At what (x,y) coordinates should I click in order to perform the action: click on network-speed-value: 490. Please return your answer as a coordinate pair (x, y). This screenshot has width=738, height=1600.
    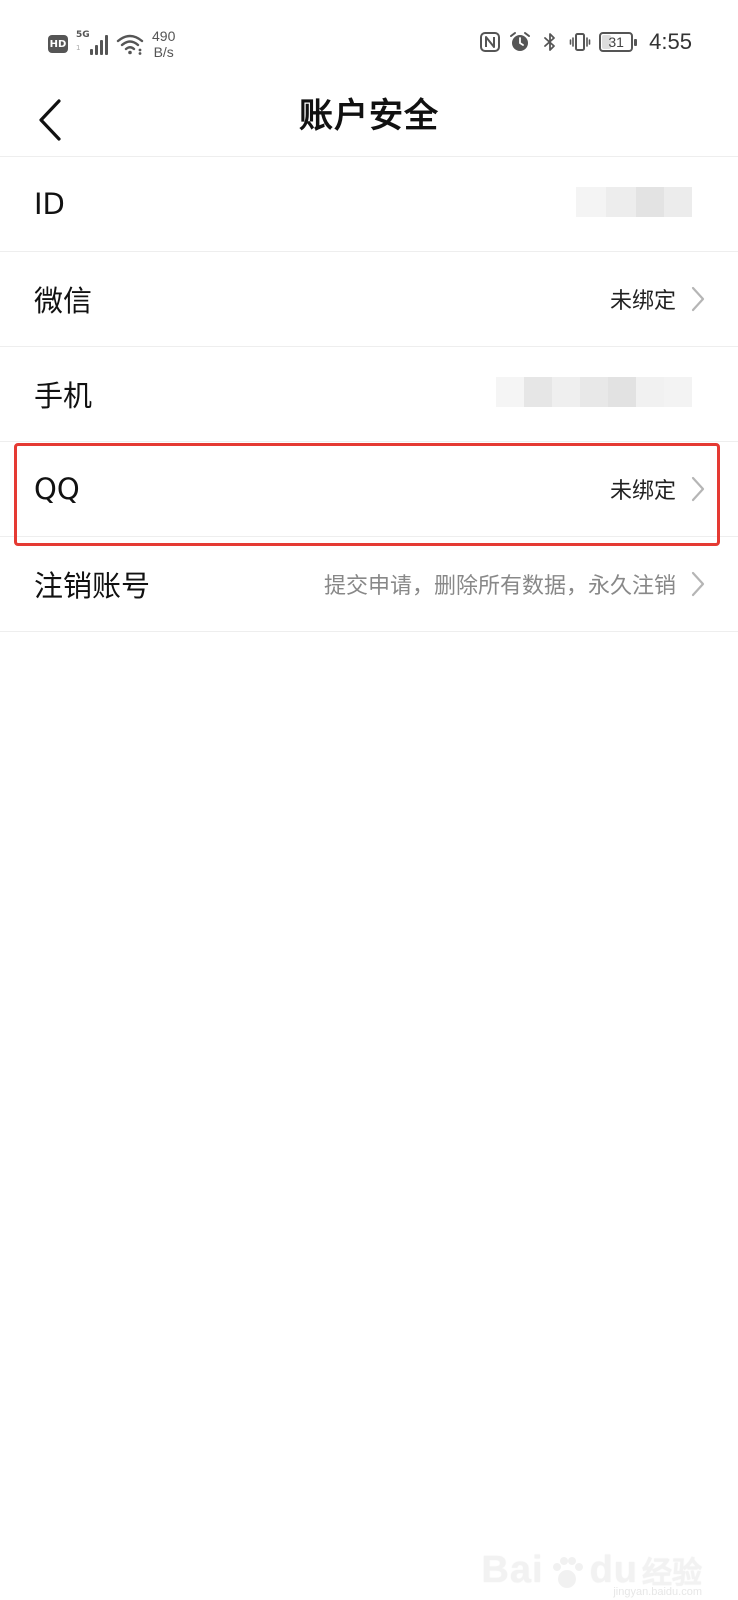
    Looking at the image, I should click on (164, 36).